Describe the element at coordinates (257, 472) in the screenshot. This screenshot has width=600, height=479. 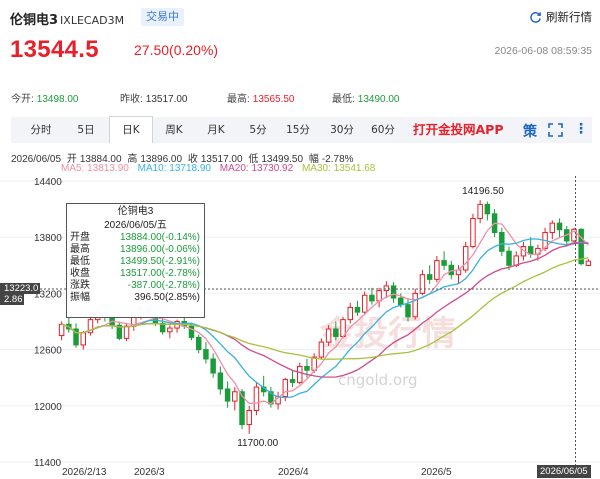
I see `x-axis-labels: 2026/2/13 2026/3 2026/4 2026/5` at that location.